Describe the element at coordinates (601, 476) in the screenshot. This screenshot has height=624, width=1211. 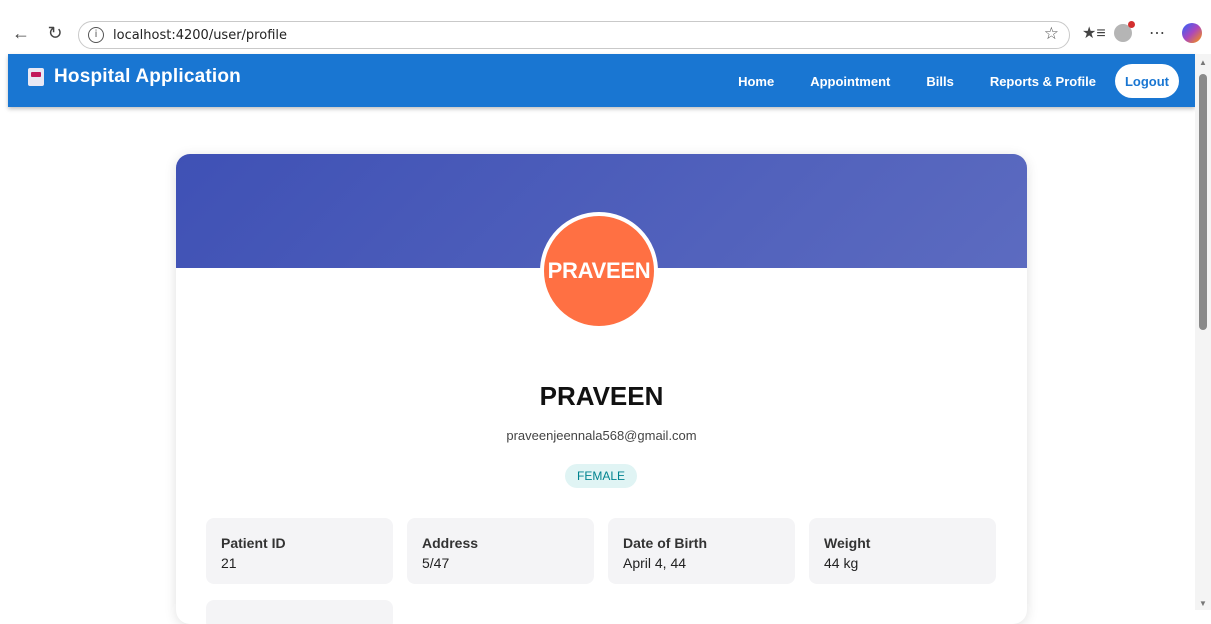
I see `gender-badge: FEMALE` at that location.